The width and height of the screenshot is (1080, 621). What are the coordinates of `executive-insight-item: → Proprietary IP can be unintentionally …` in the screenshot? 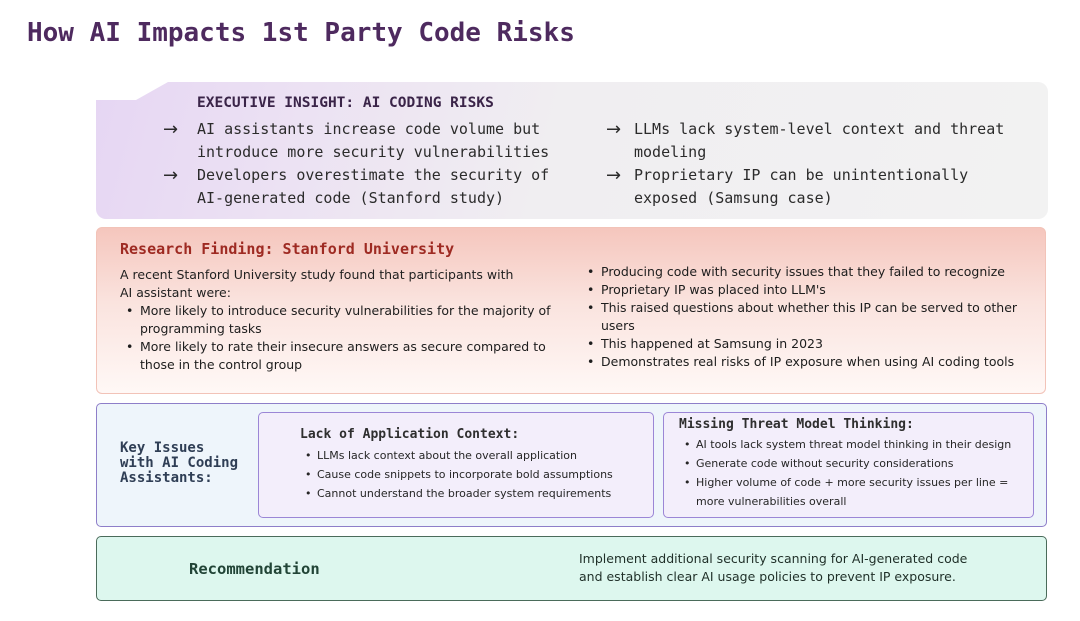 It's located at (820, 187).